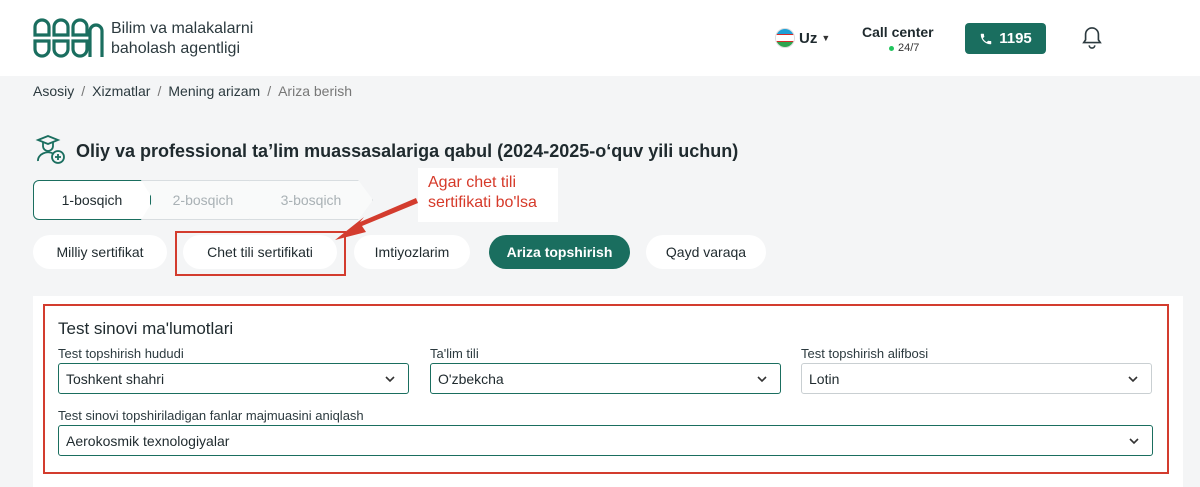  Describe the element at coordinates (472, 182) in the screenshot. I see `annotation-line-1: Agar chet tili` at that location.